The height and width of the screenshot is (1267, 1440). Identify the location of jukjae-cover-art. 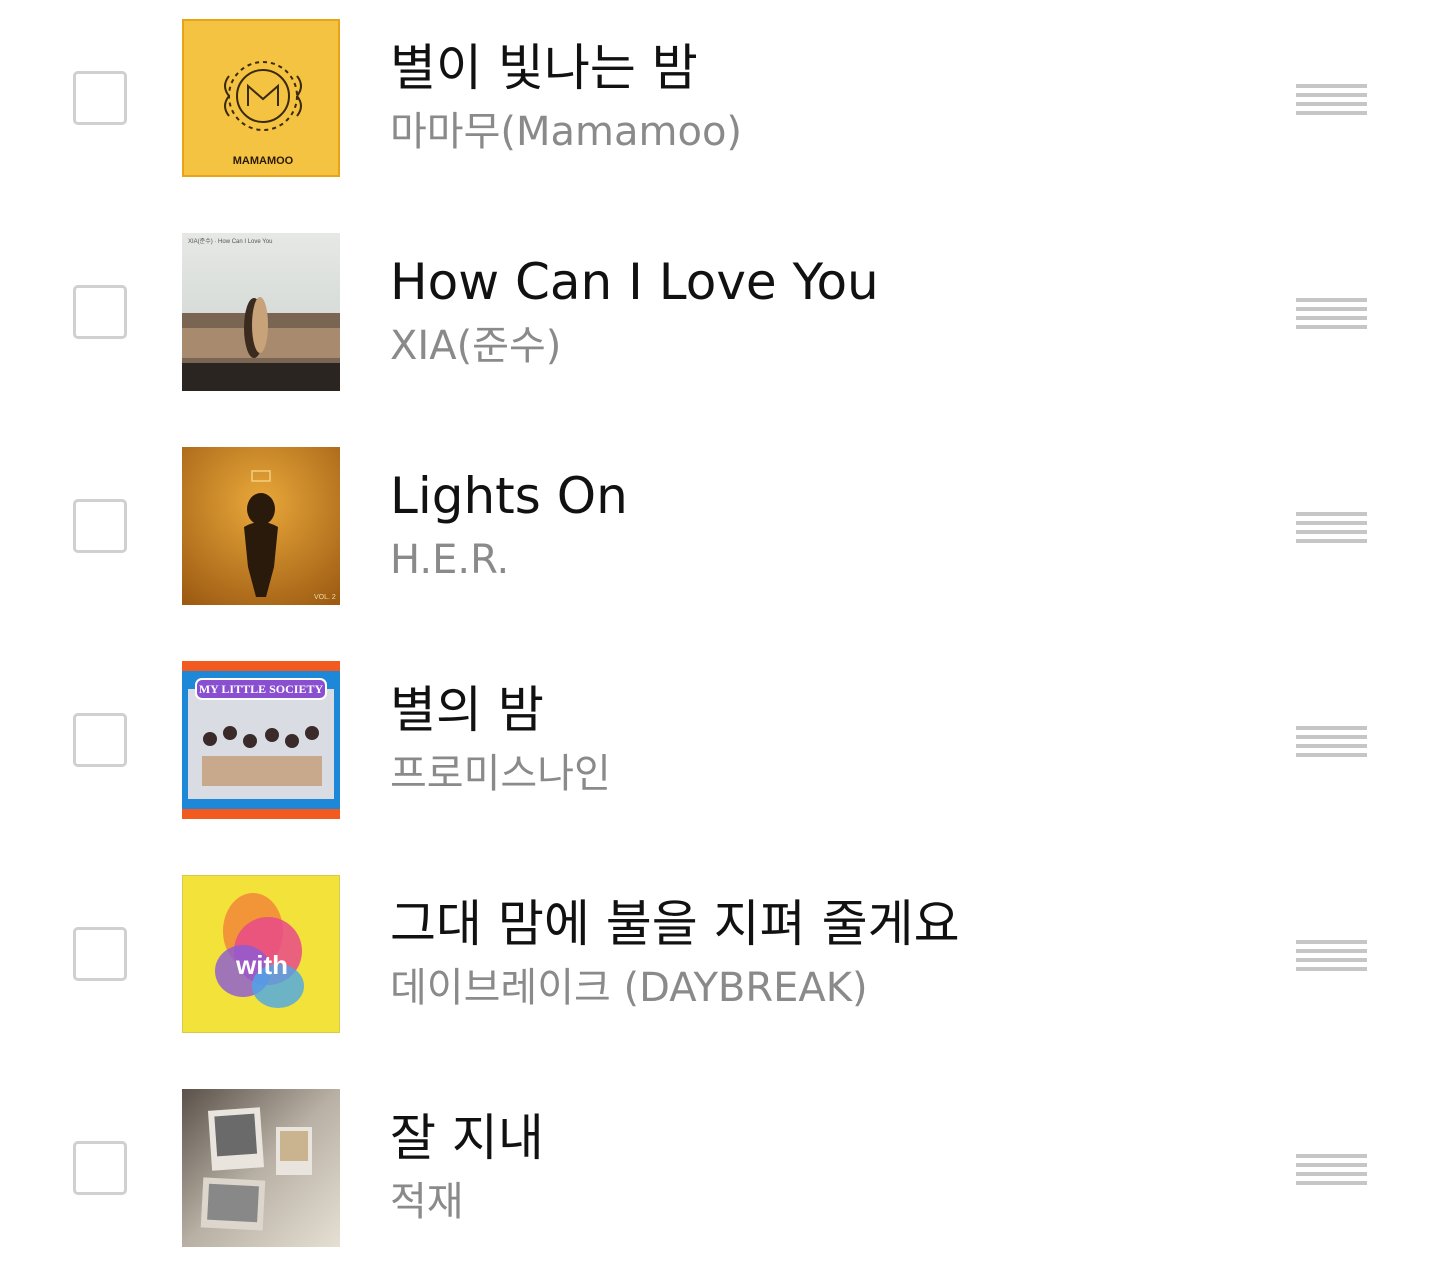
(261, 1168).